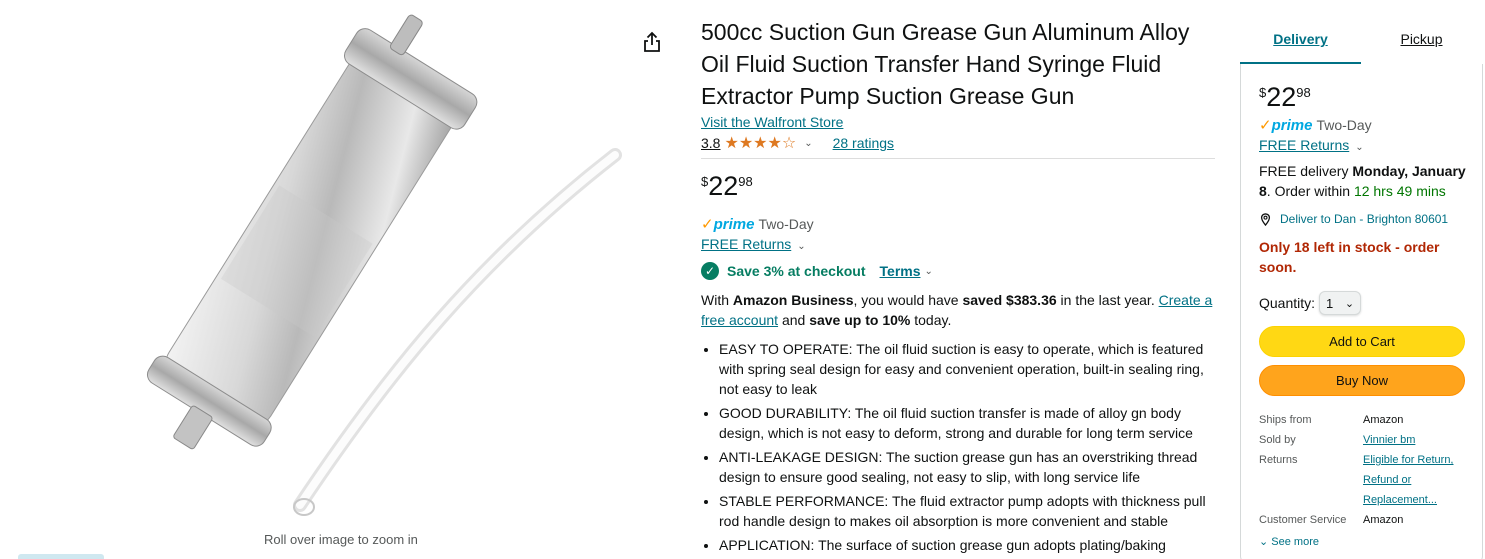  What do you see at coordinates (1362, 380) in the screenshot?
I see `buy-now-button: Buy Now` at bounding box center [1362, 380].